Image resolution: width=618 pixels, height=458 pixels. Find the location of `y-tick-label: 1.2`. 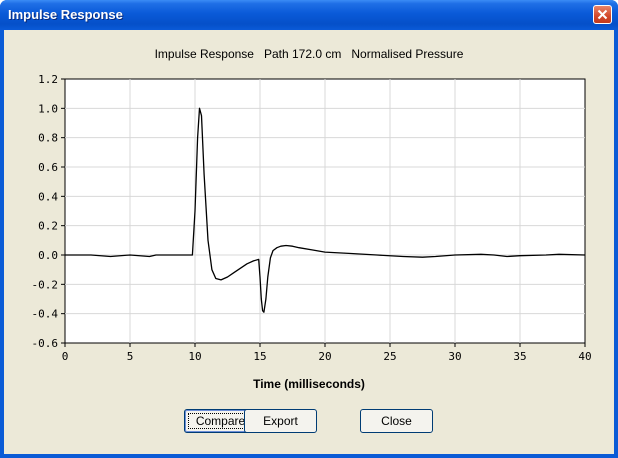

y-tick-label: 1.2 is located at coordinates (48, 79).